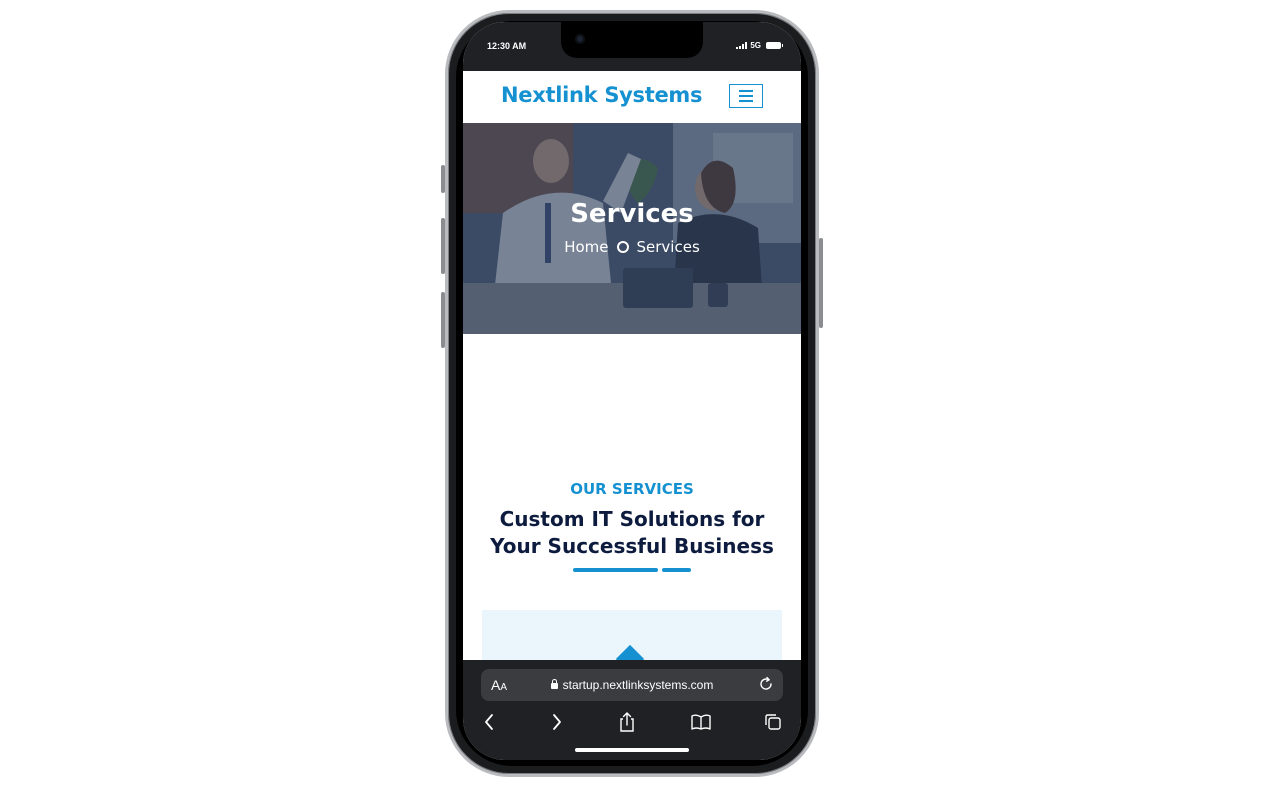  I want to click on tabs-button, so click(773, 722).